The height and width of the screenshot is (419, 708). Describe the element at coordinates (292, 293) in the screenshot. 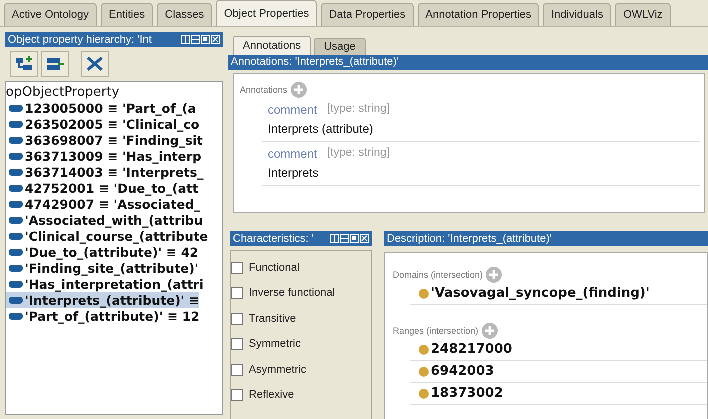

I see `checkbox-label: Inverse functional` at that location.